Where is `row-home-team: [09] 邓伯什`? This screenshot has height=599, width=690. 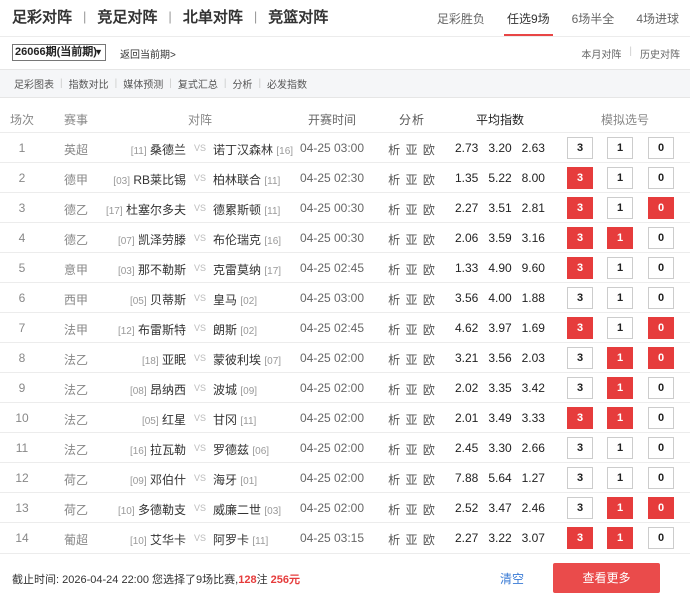 row-home-team: [09] 邓伯什 is located at coordinates (141, 479).